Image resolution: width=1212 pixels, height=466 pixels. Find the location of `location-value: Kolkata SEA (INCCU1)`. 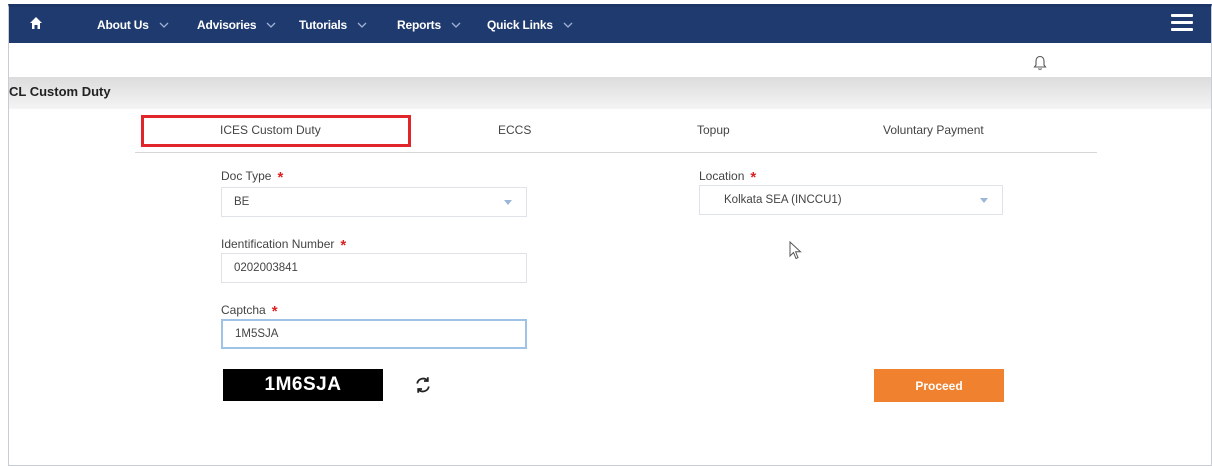

location-value: Kolkata SEA (INCCU1) is located at coordinates (783, 200).